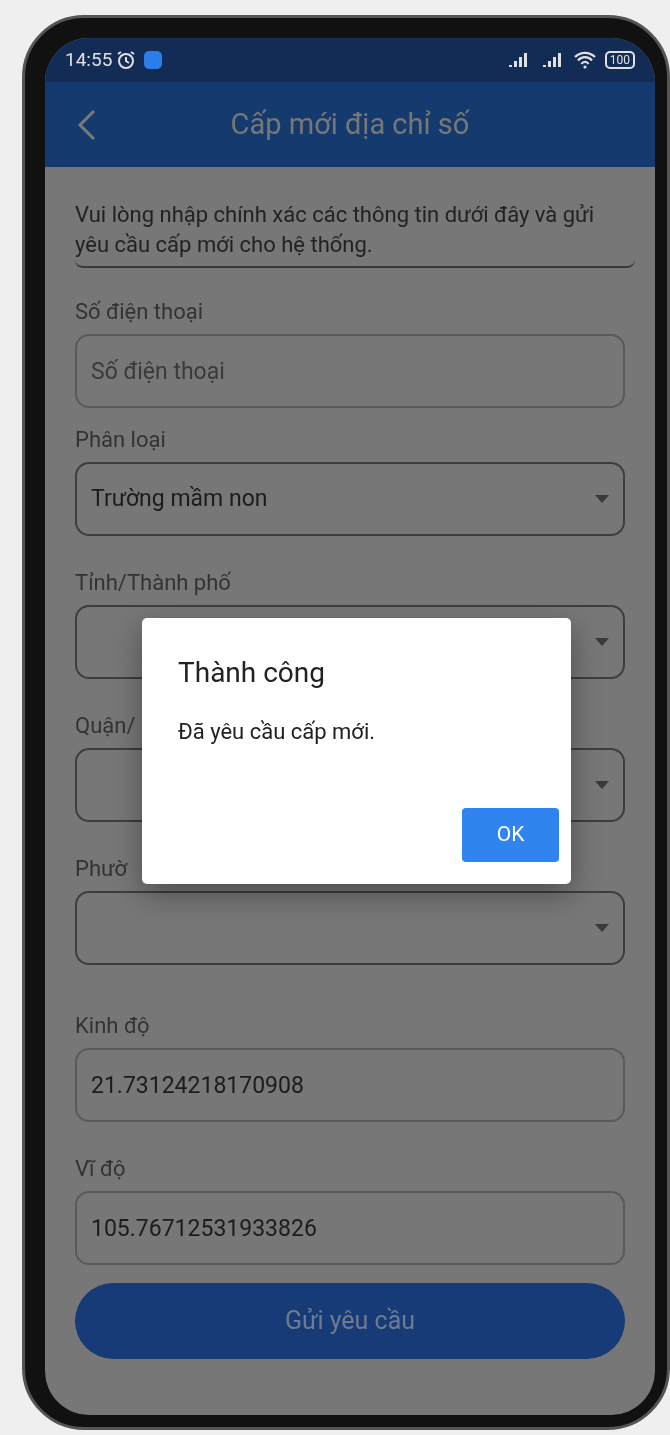  Describe the element at coordinates (89, 59) in the screenshot. I see `status-time: 14:55` at that location.